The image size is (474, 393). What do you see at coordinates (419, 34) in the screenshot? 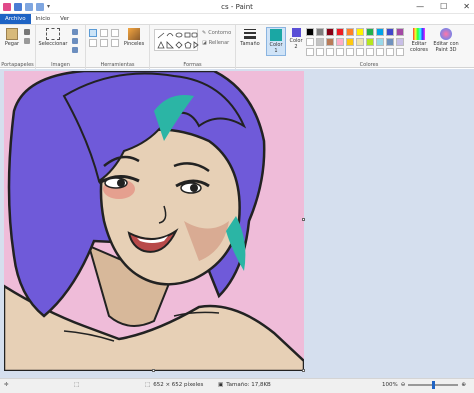
I see `color-wheel-icon` at bounding box center [419, 34].